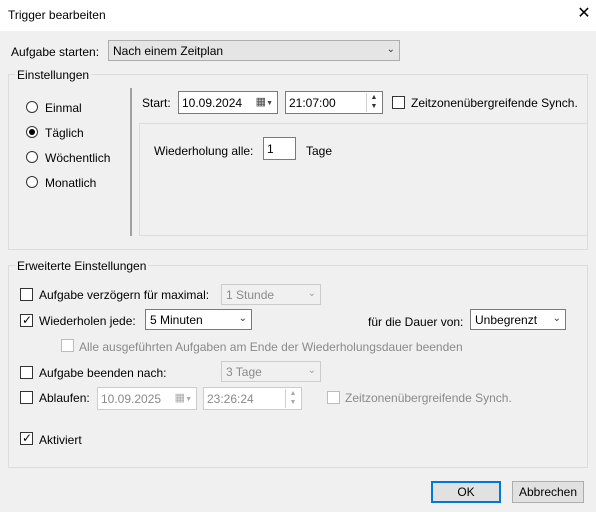  What do you see at coordinates (319, 151) in the screenshot?
I see `repeat-unit-label: Tage` at bounding box center [319, 151].